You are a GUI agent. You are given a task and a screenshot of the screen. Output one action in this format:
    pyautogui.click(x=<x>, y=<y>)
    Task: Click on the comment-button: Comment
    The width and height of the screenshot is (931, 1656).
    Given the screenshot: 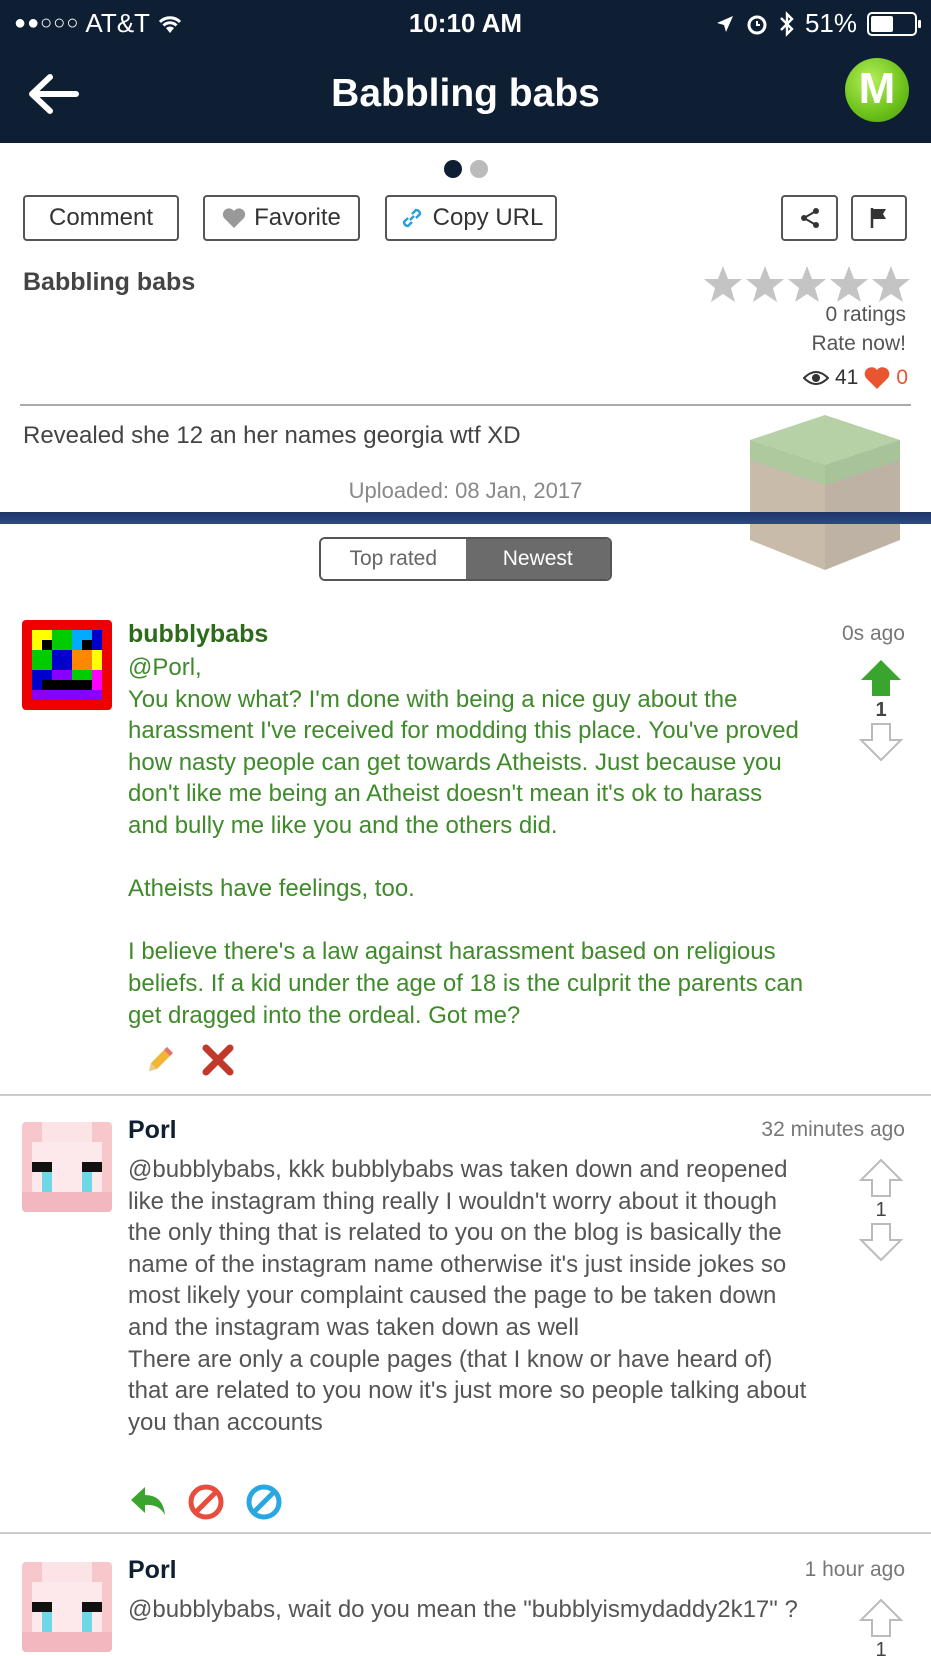 What is the action you would take?
    pyautogui.click(x=101, y=218)
    